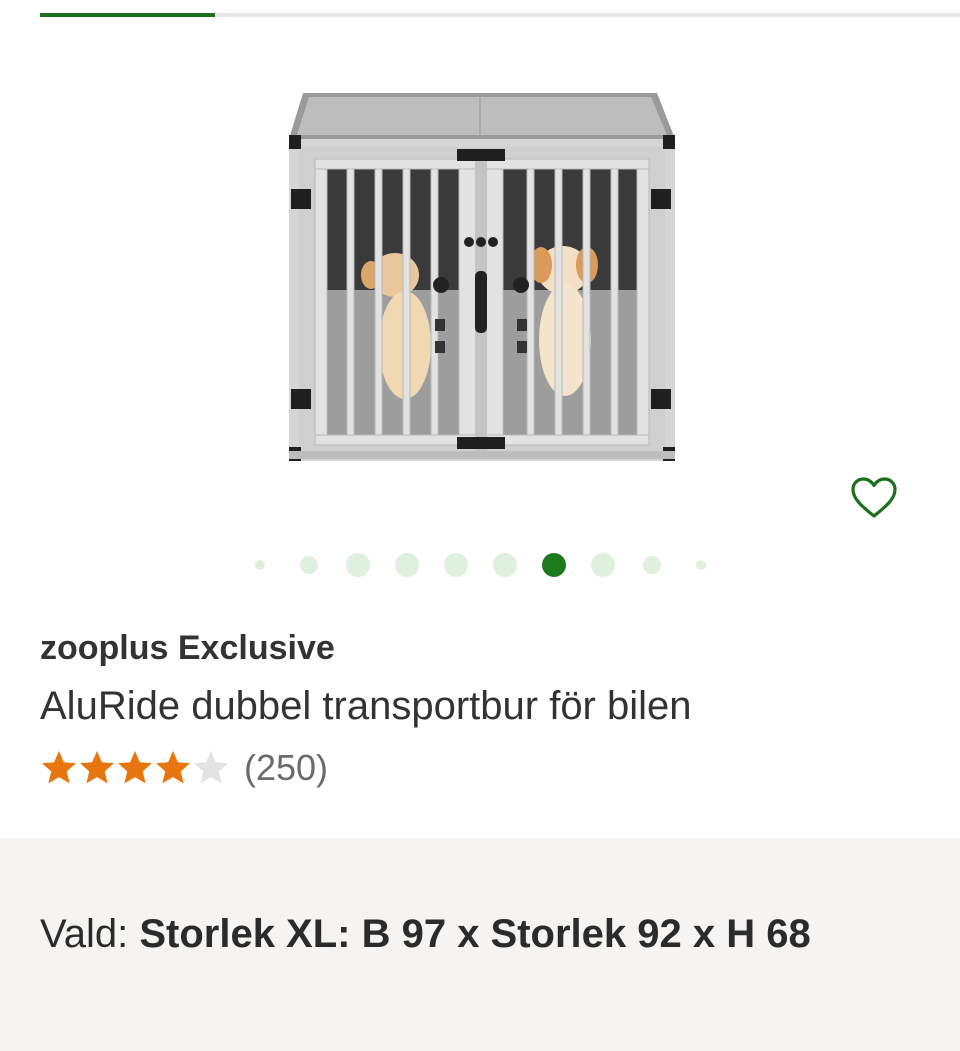 The height and width of the screenshot is (1051, 960). What do you see at coordinates (127, 15) in the screenshot?
I see `image-progress-fill` at bounding box center [127, 15].